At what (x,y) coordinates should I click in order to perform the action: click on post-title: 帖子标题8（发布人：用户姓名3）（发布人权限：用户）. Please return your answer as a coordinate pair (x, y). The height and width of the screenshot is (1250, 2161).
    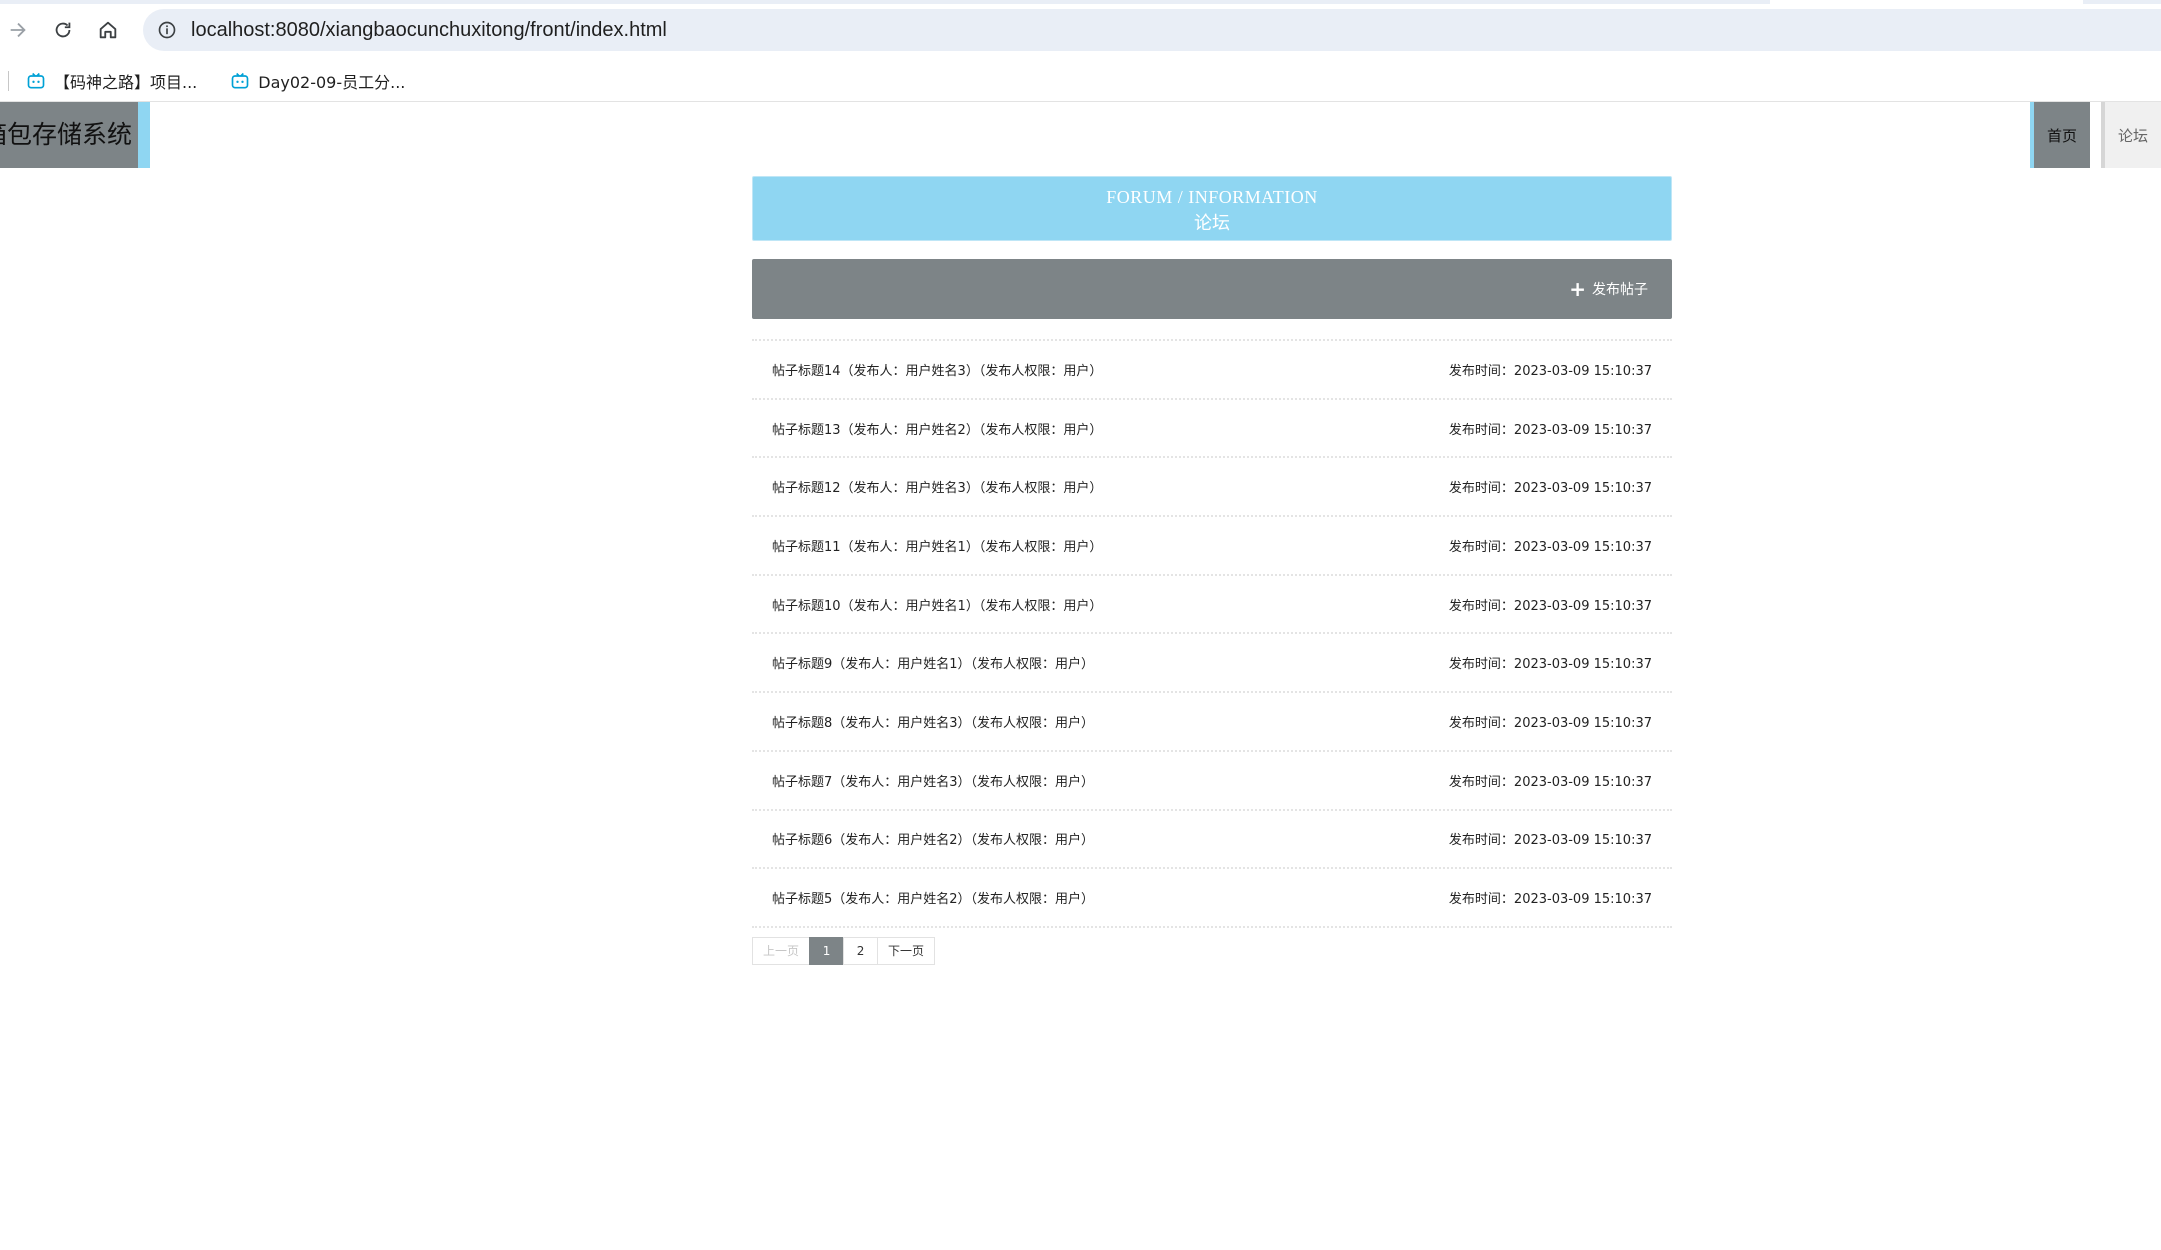
    Looking at the image, I should click on (933, 721).